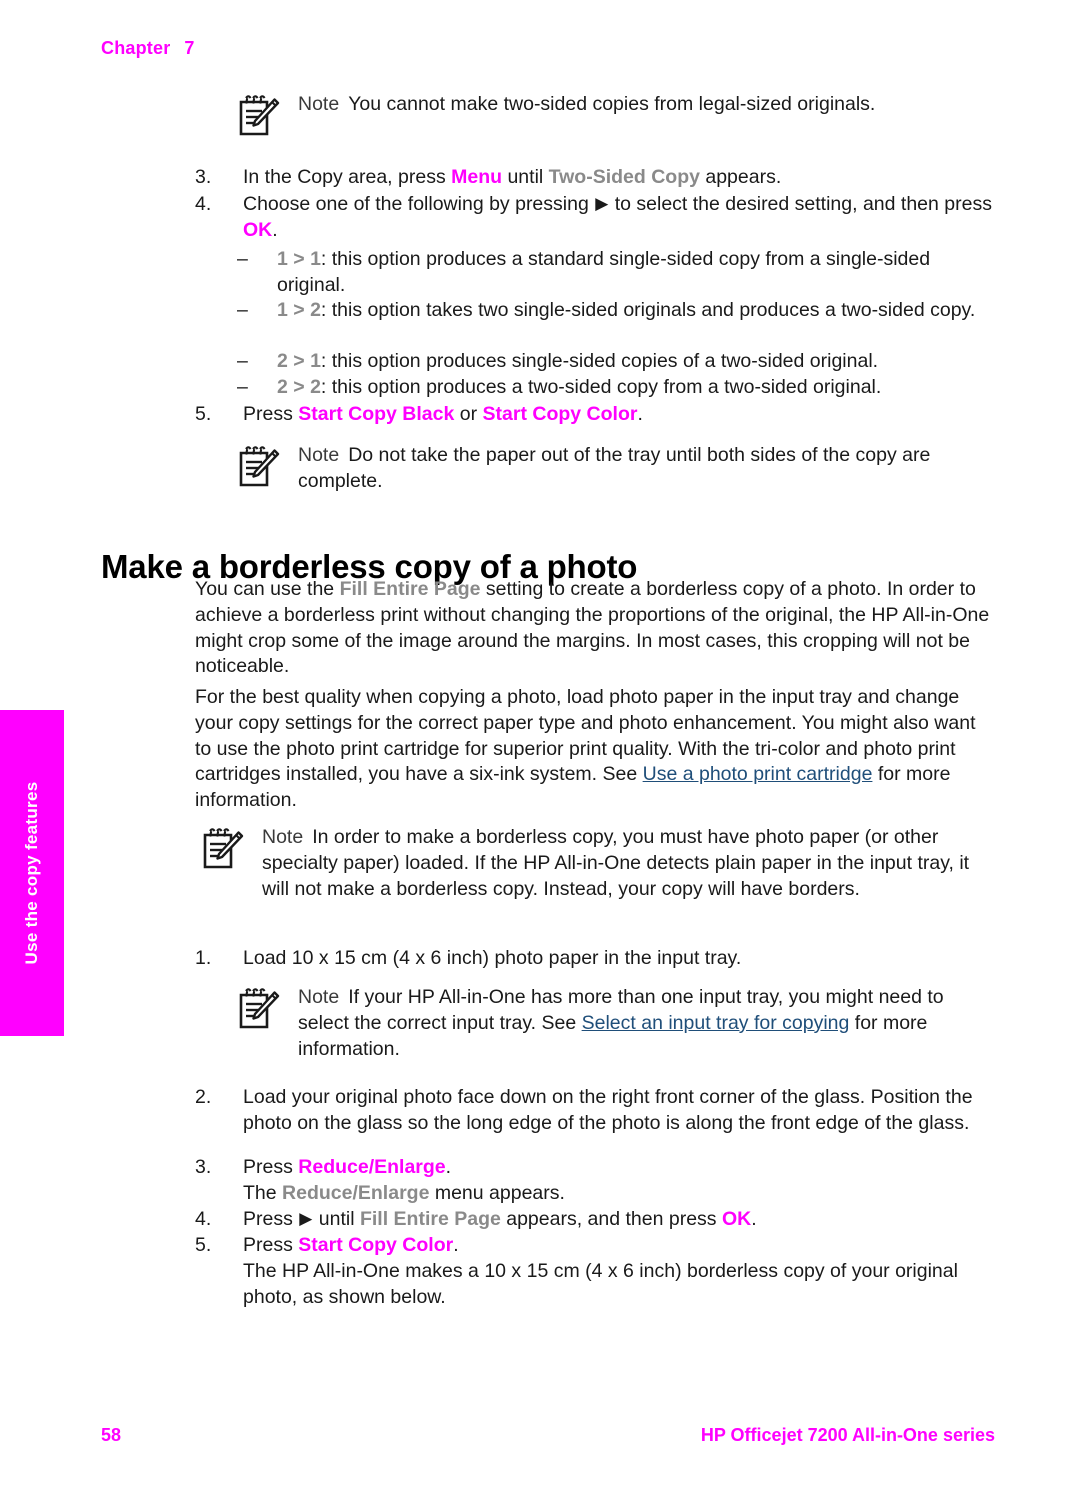 The image size is (1080, 1495). What do you see at coordinates (419, 204) in the screenshot?
I see `text-fragment: Choose one of the following by pressing` at bounding box center [419, 204].